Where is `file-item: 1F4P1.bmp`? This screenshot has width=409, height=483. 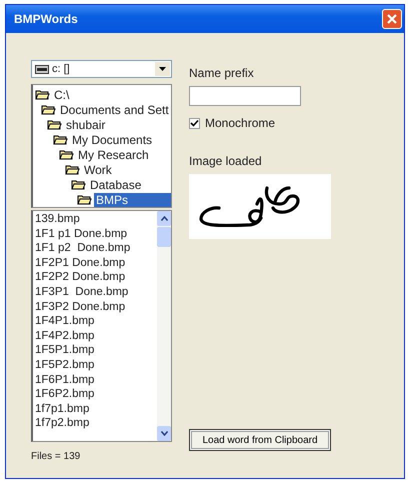
file-item: 1F4P1.bmp is located at coordinates (96, 321).